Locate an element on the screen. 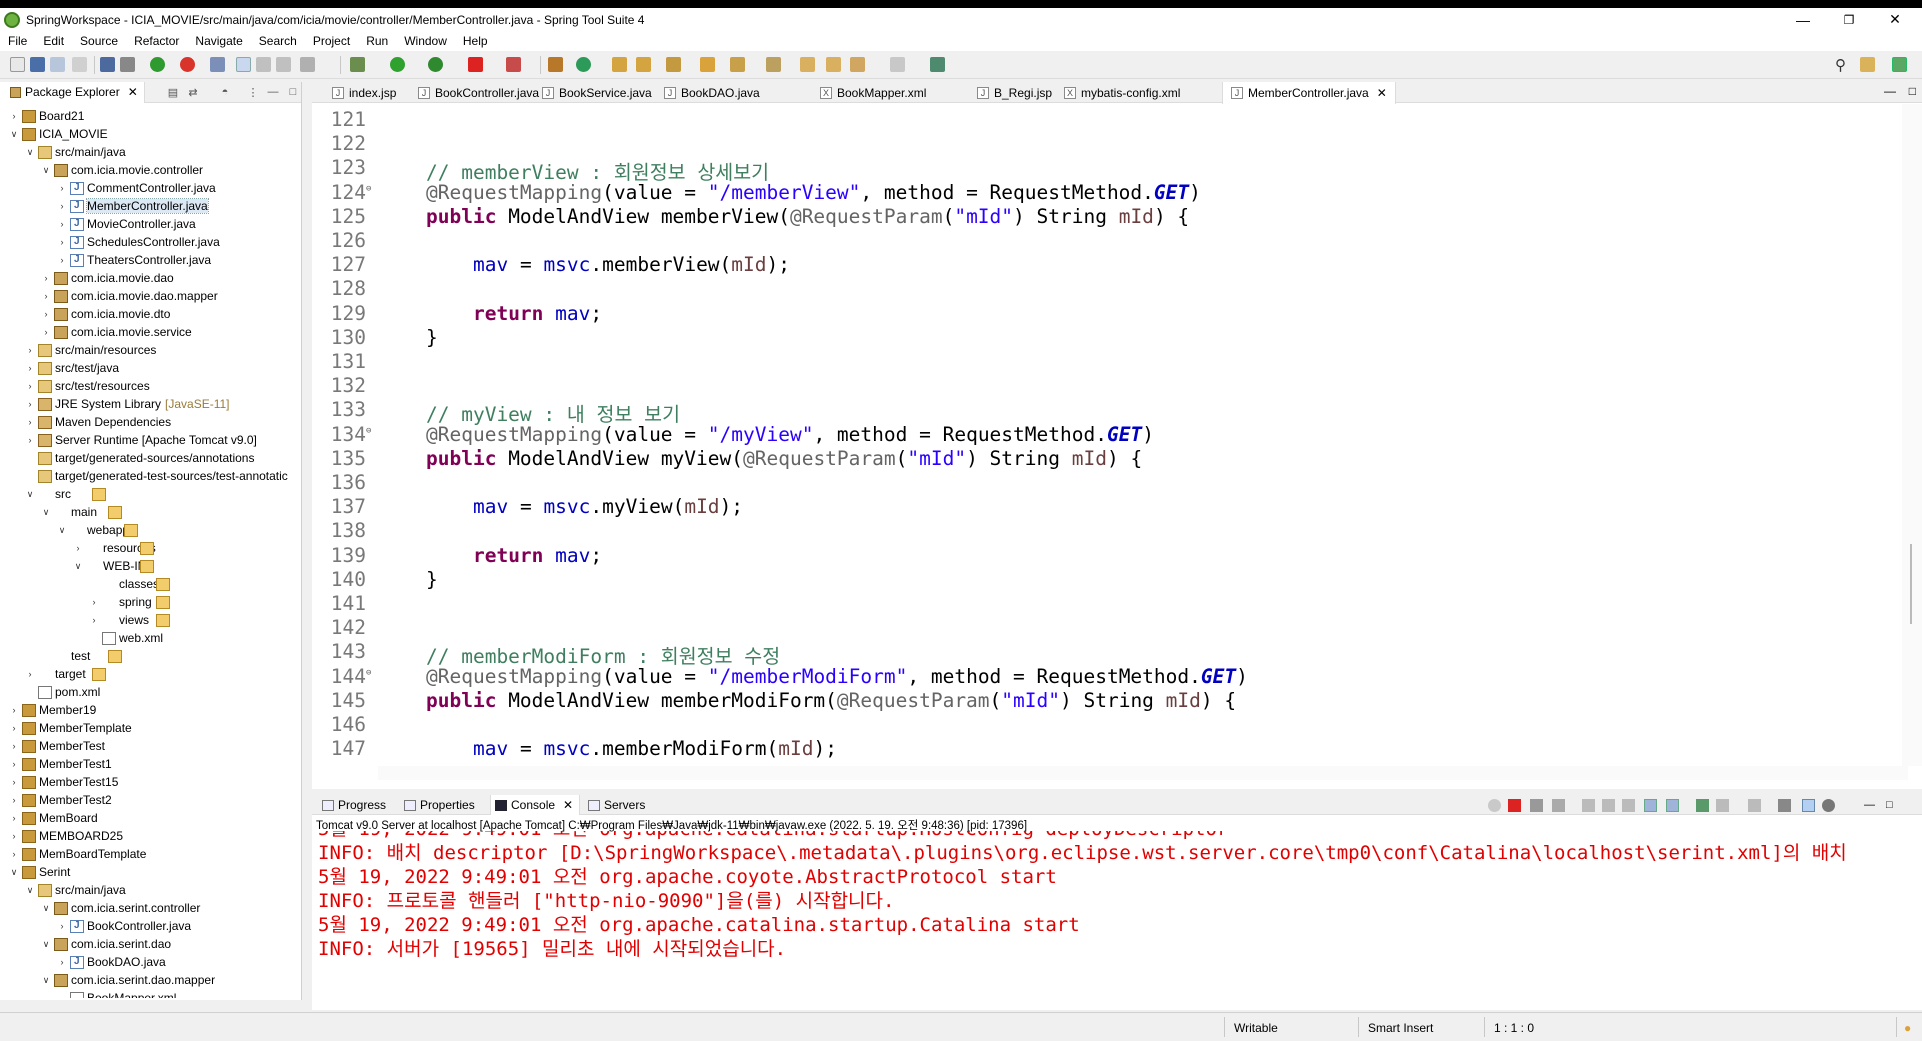  tree-item: classes is located at coordinates (129, 584).